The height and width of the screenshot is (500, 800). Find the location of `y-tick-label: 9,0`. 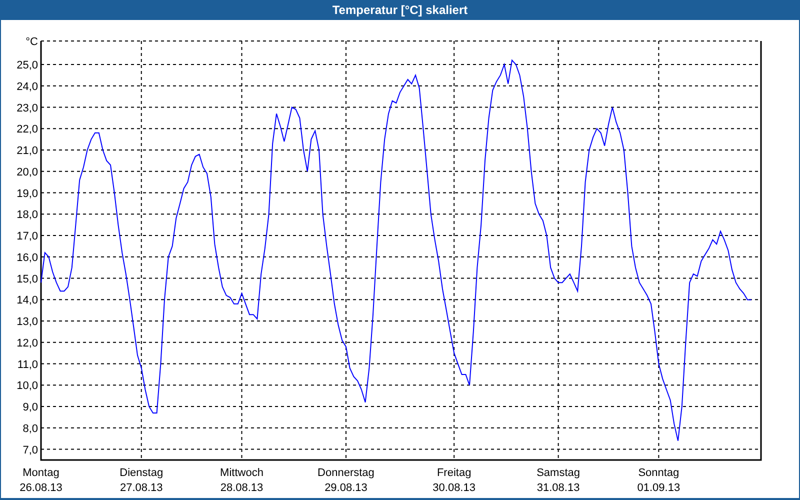

y-tick-label: 9,0 is located at coordinates (30, 408).